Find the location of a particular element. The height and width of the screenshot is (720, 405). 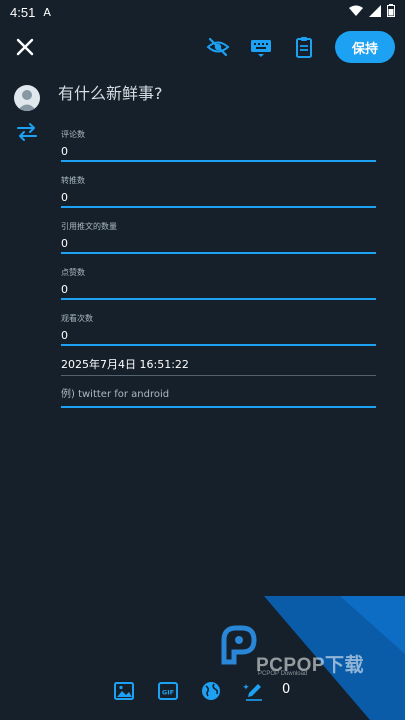

signal-icon is located at coordinates (375, 10).